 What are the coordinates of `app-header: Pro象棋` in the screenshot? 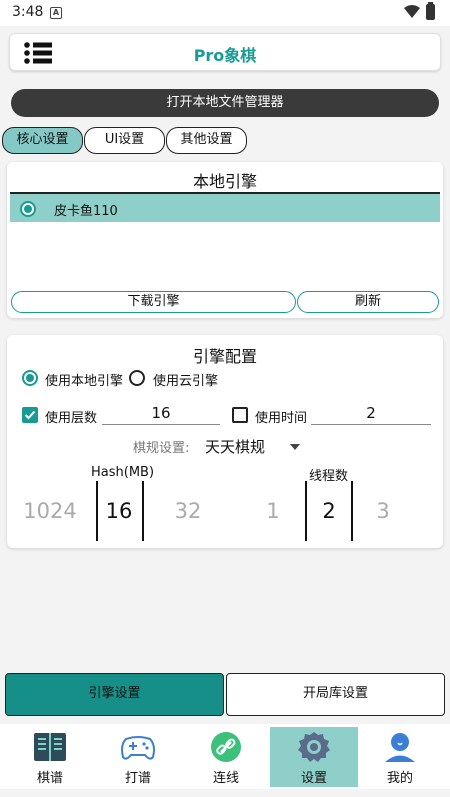 It's located at (225, 52).